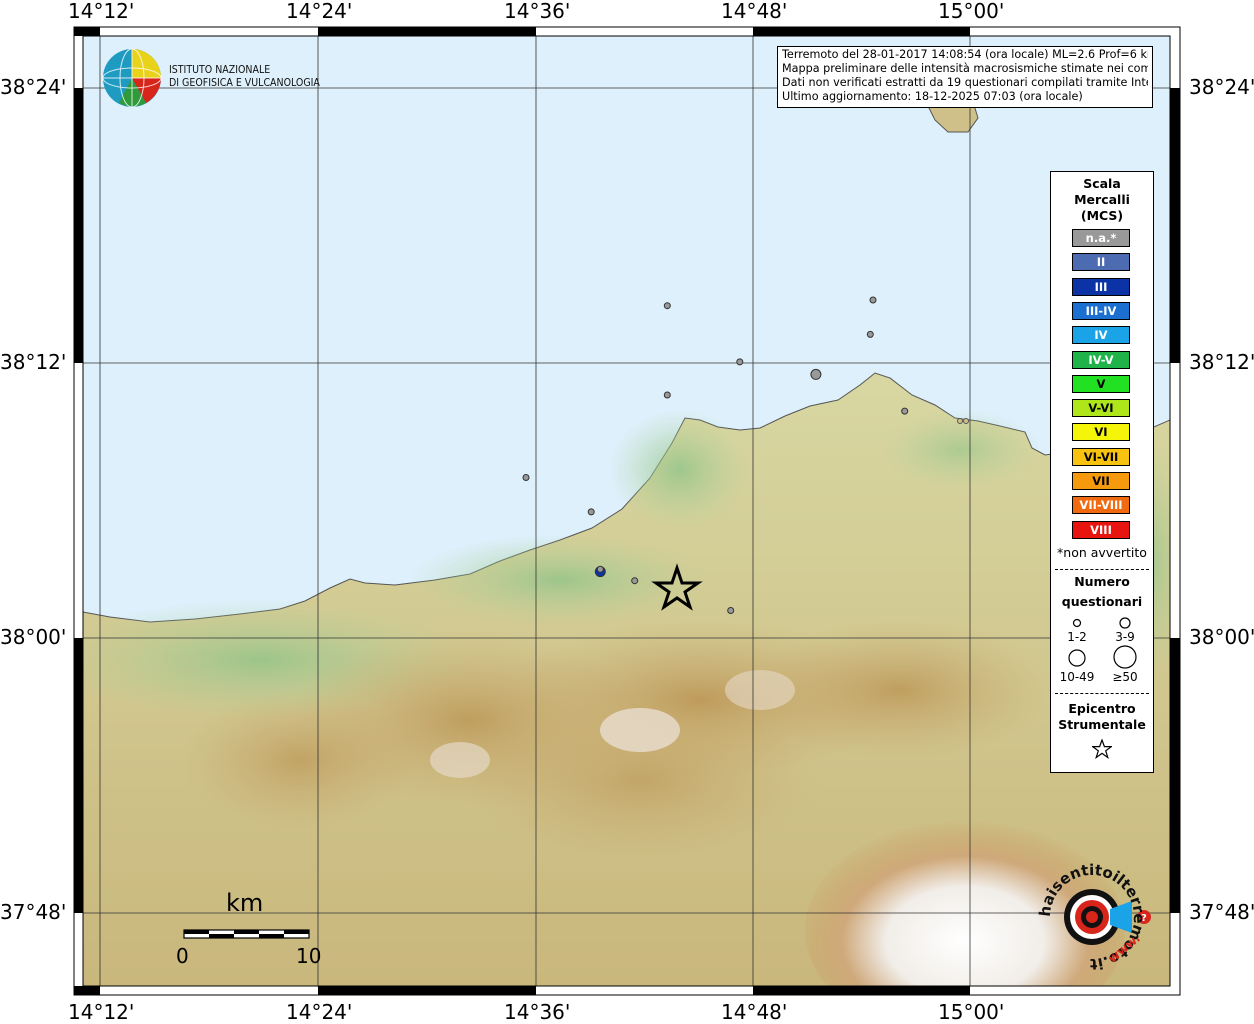 This screenshot has width=1254, height=1024. I want to click on legend-swatch: VII, so click(1101, 481).